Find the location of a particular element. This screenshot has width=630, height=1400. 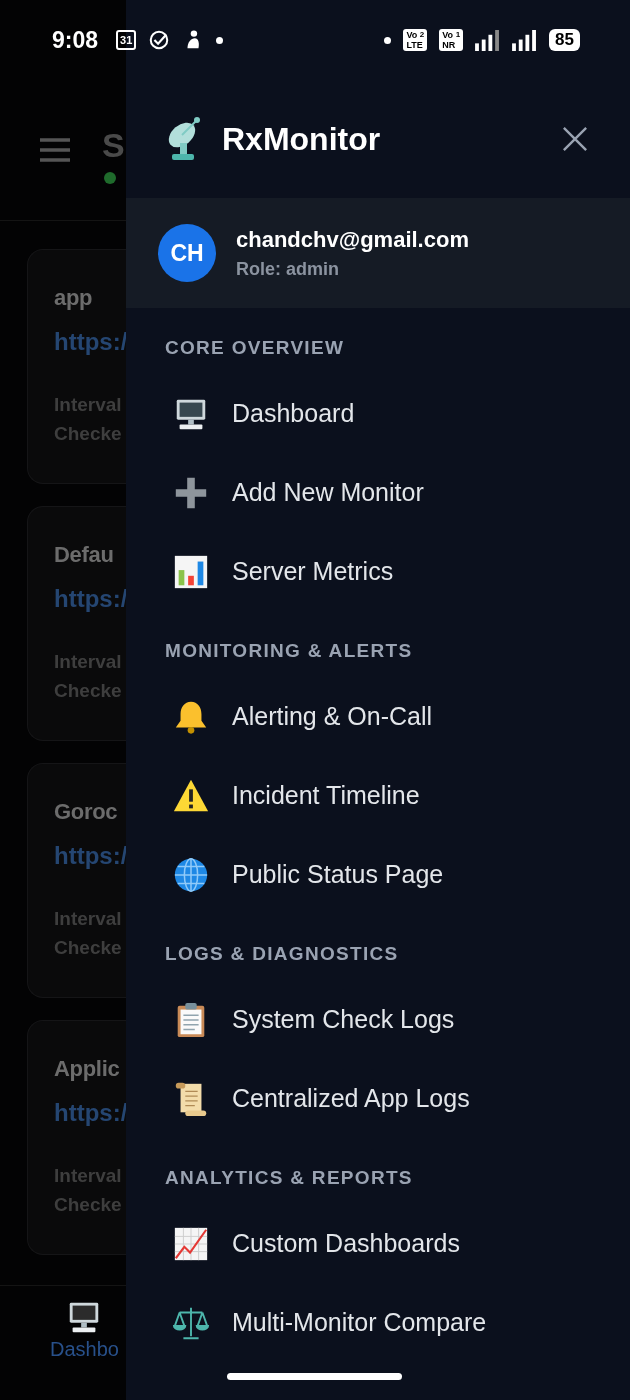

user-email: chandchv@gmail.com is located at coordinates (352, 239).